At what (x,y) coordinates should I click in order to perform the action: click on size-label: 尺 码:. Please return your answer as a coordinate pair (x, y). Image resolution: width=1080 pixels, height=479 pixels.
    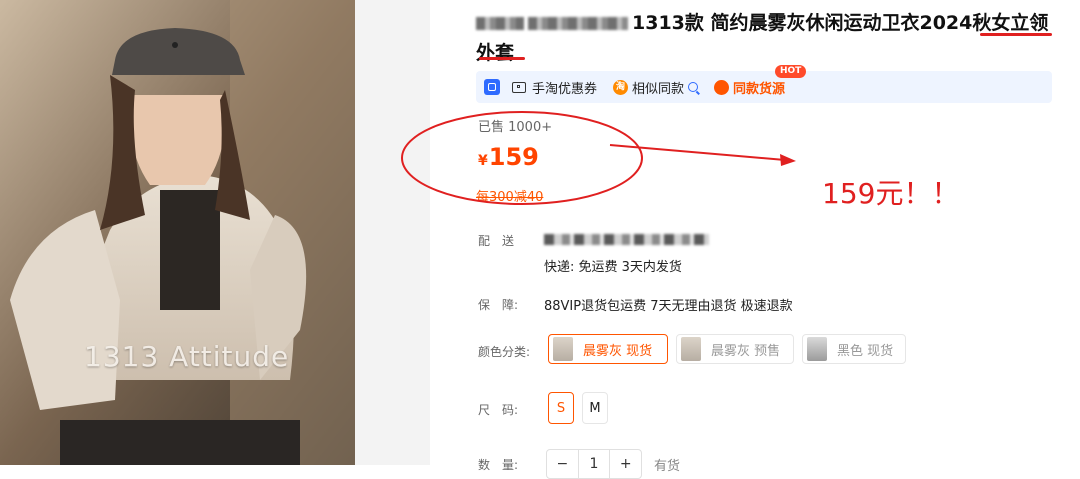
    Looking at the image, I should click on (498, 410).